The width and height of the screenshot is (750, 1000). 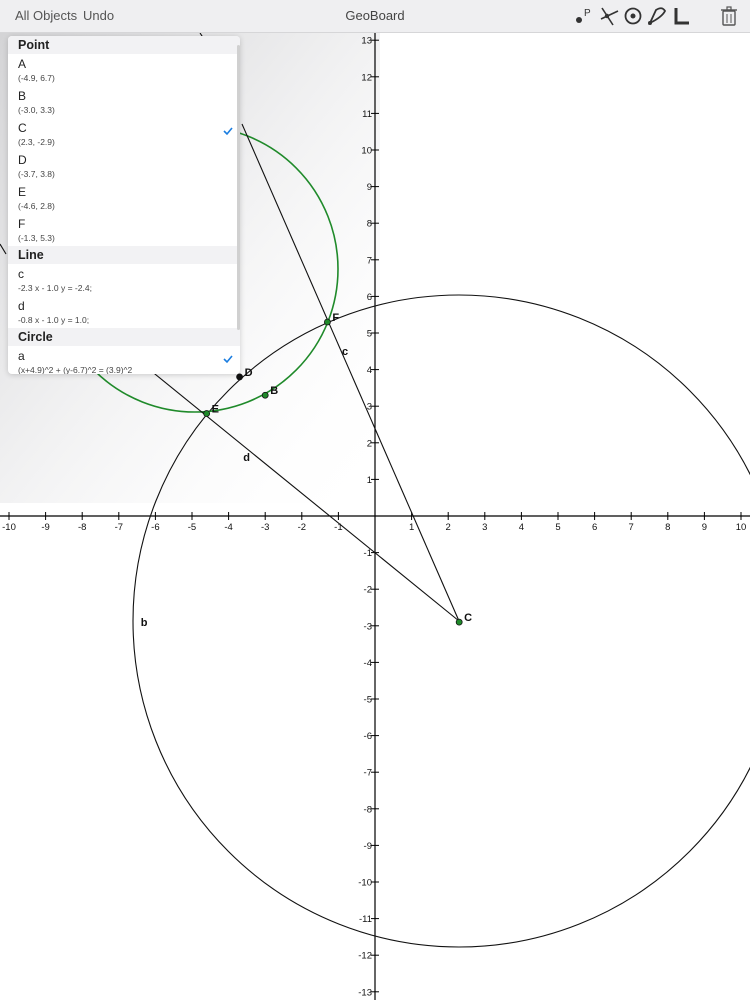 What do you see at coordinates (55, 288) in the screenshot?
I see `object-value: -2.3 x - 1.0 y = -2.4;` at bounding box center [55, 288].